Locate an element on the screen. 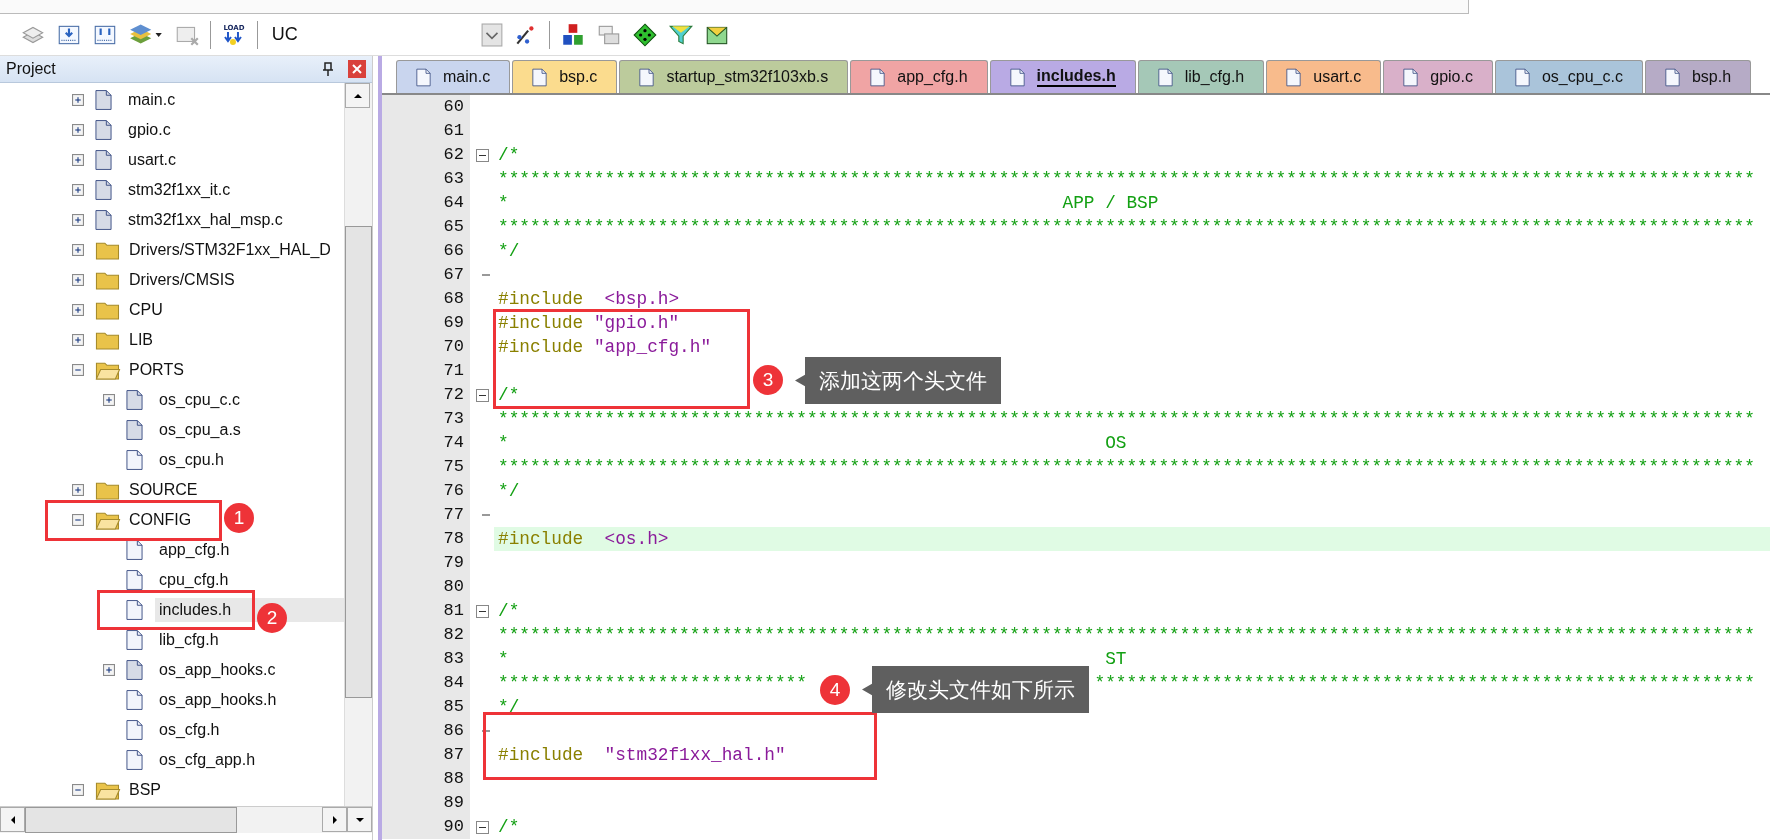 The height and width of the screenshot is (840, 1770). line-number: 80 is located at coordinates (426, 587).